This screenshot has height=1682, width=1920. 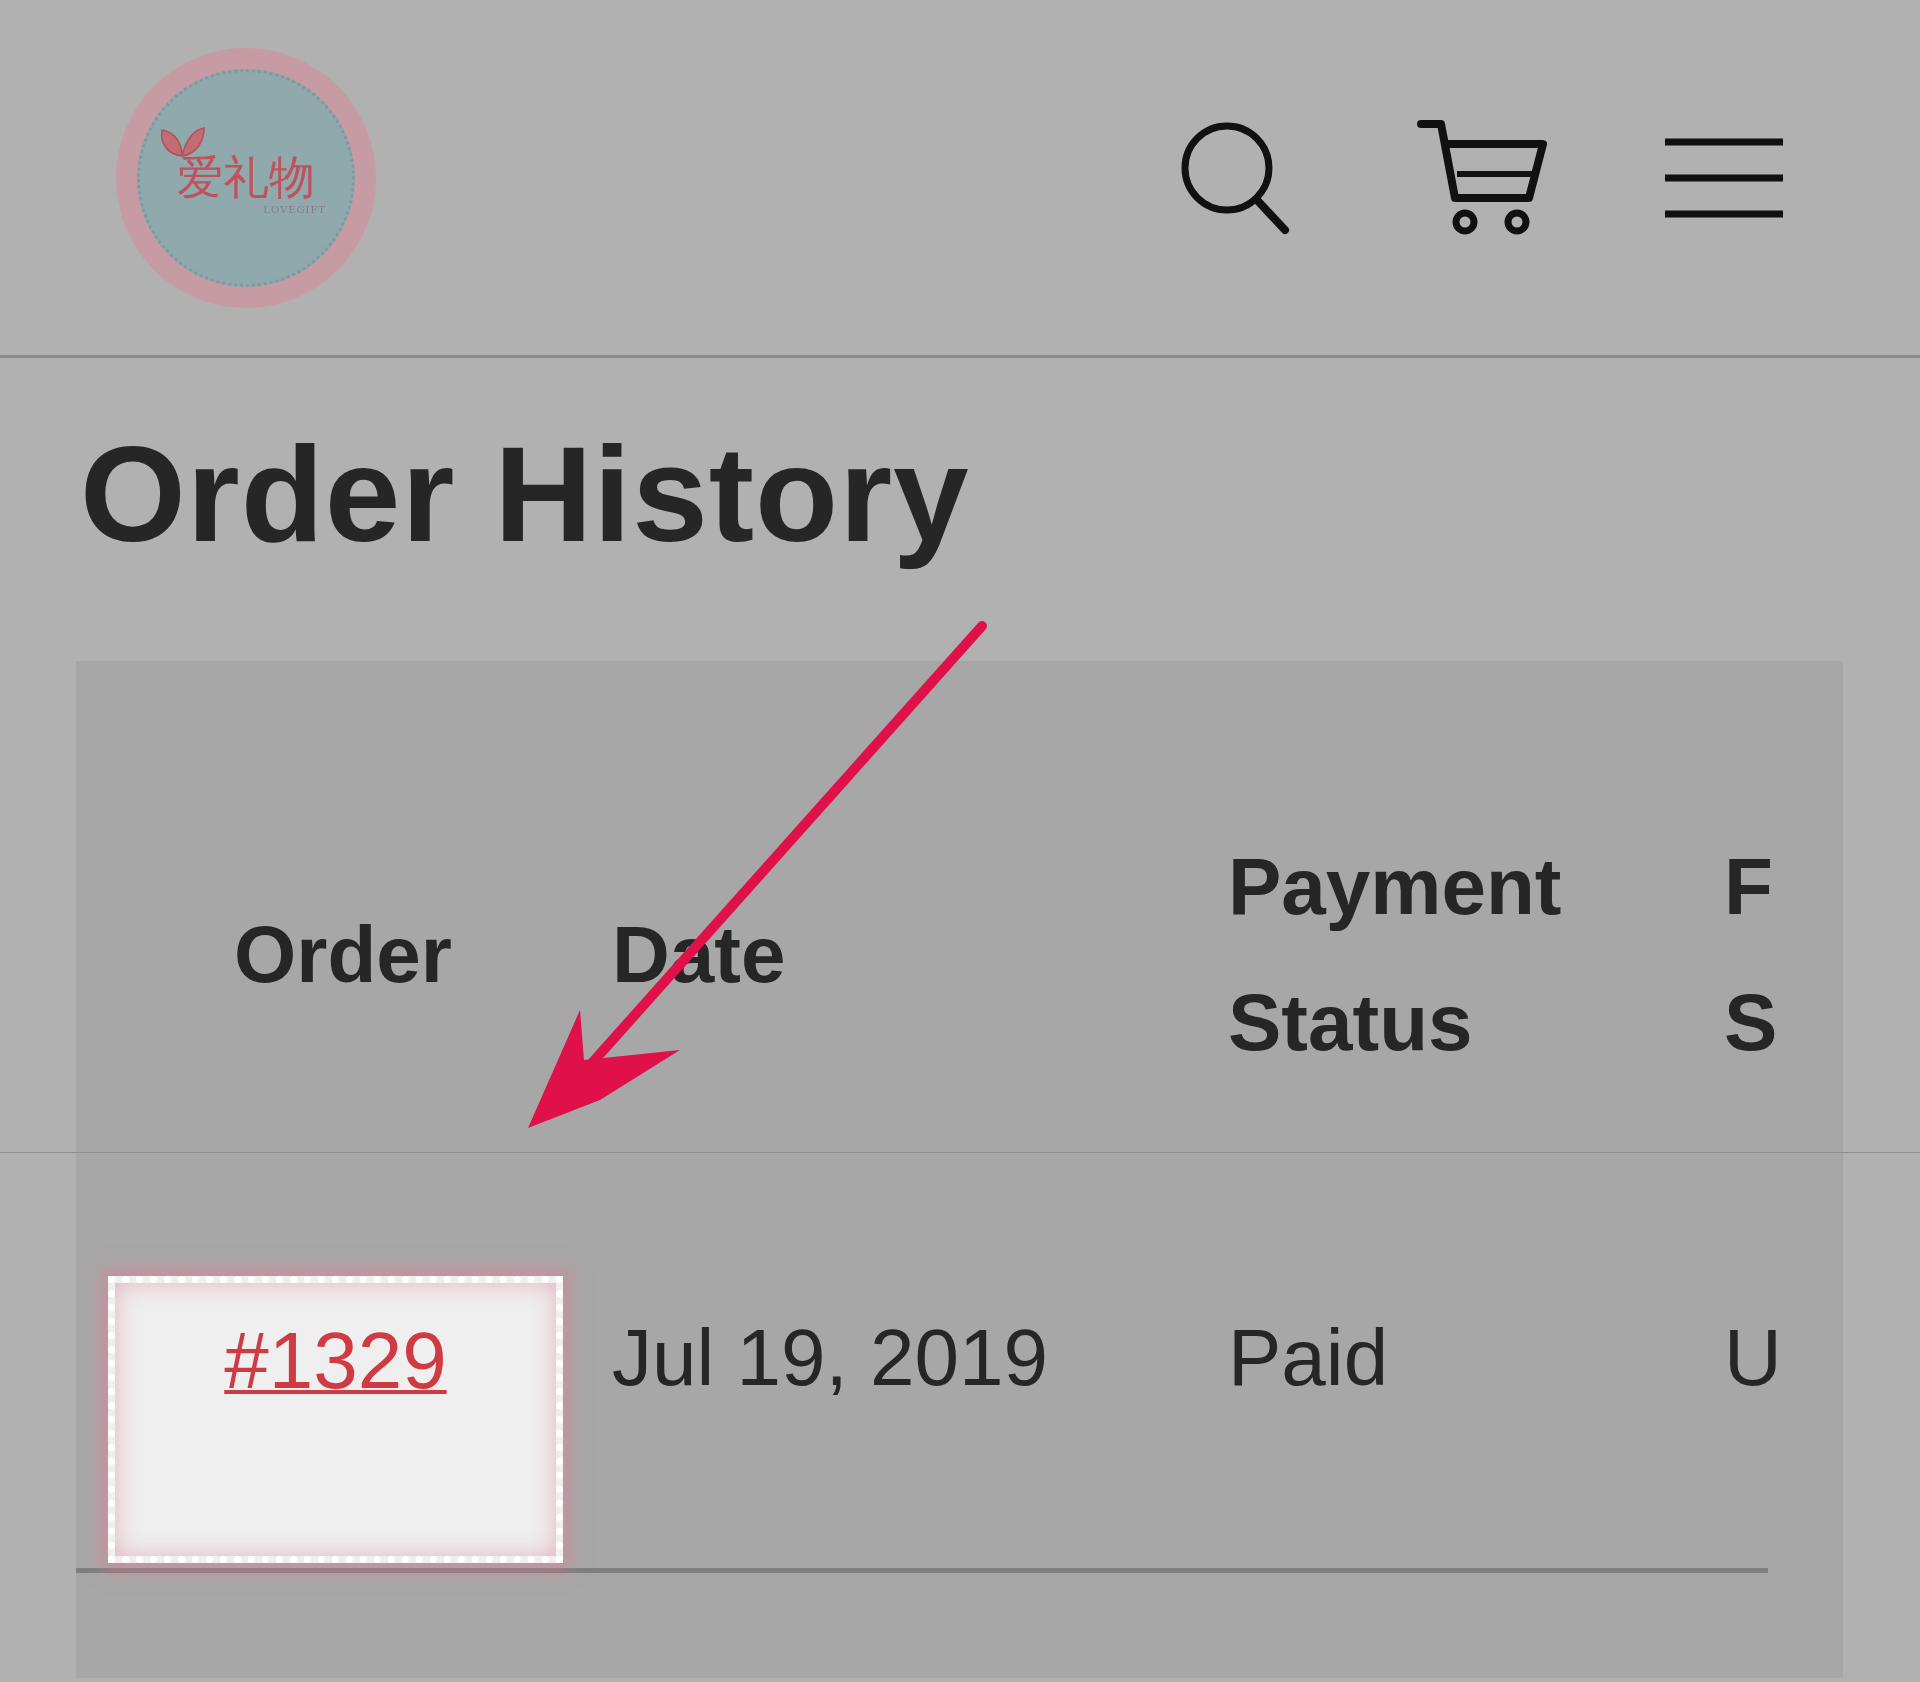 I want to click on table-cell-text: U, so click(x=1753, y=1358).